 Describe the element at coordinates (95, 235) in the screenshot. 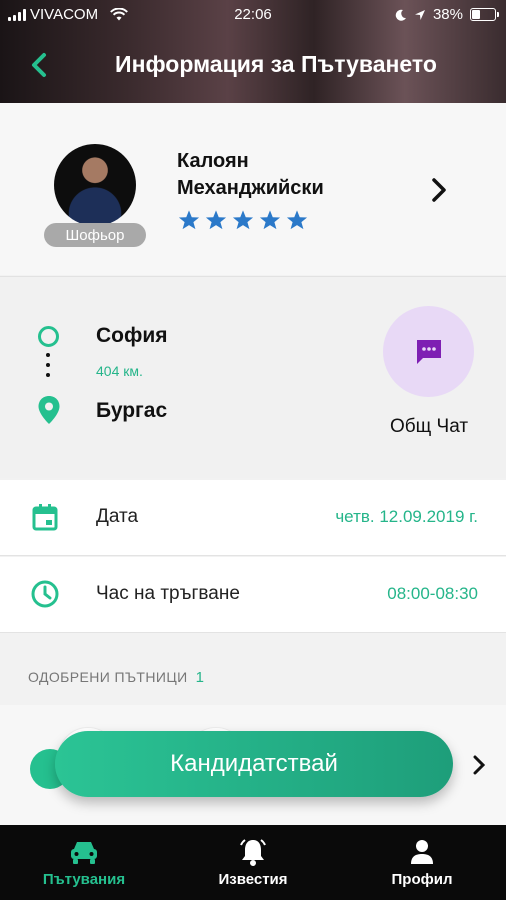

I see `driver-role-badge: Шофьор` at that location.